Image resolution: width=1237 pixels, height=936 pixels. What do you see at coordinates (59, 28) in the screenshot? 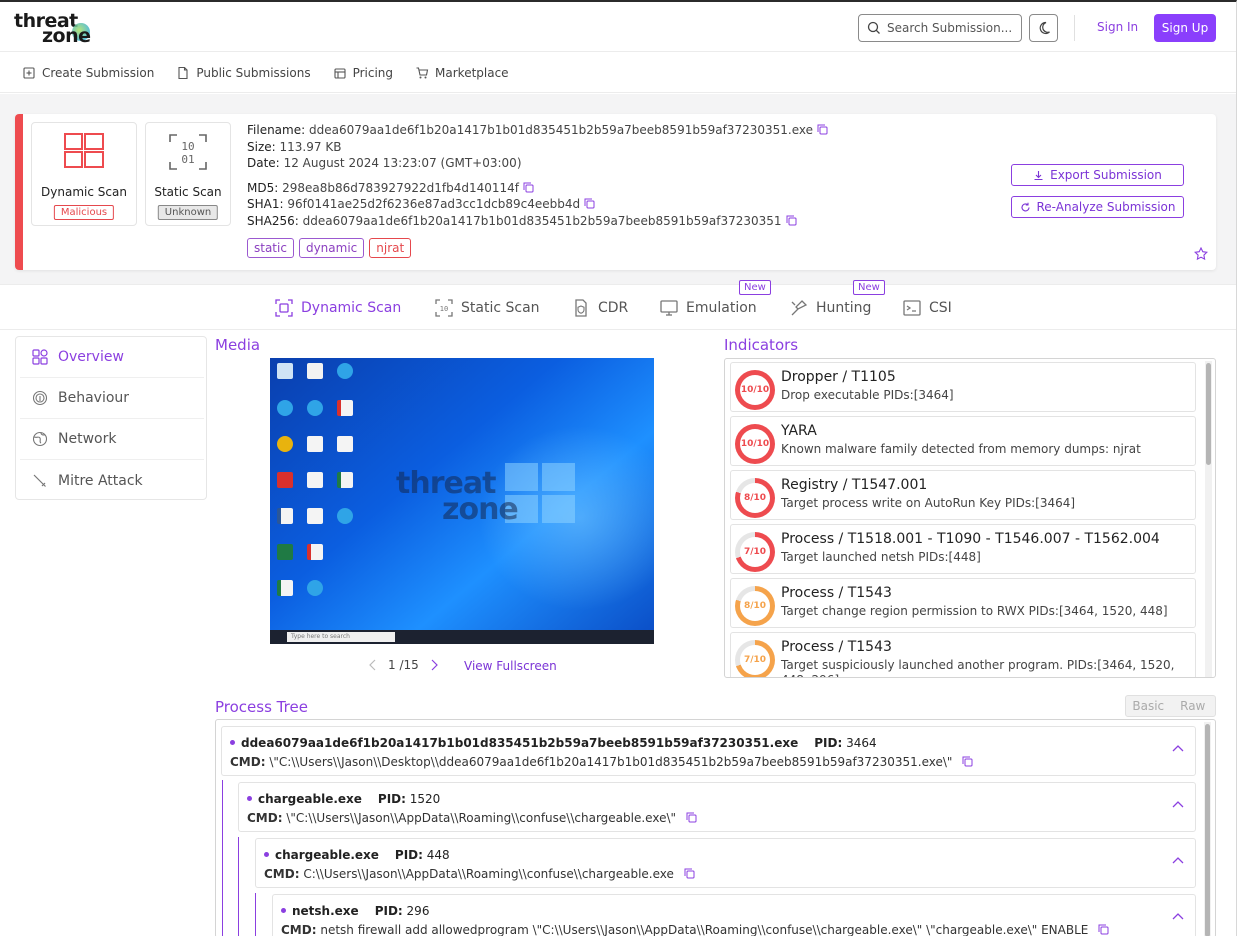
I see `threatzone-logo: threat zone` at bounding box center [59, 28].